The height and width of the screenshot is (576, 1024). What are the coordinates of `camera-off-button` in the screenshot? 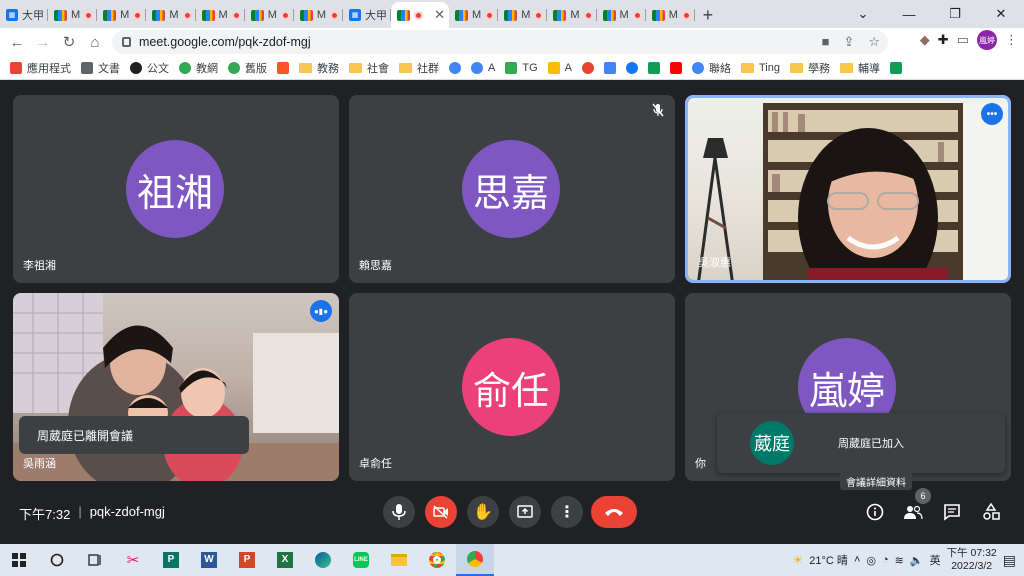 It's located at (441, 512).